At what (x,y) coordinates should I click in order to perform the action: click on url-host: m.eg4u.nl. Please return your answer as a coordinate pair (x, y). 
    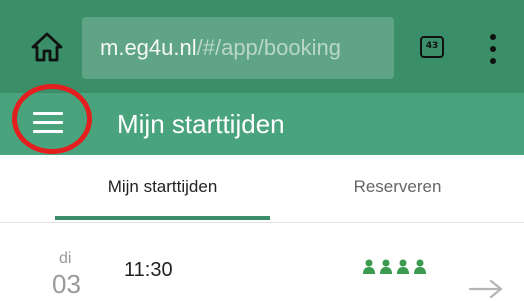
    Looking at the image, I should click on (148, 47).